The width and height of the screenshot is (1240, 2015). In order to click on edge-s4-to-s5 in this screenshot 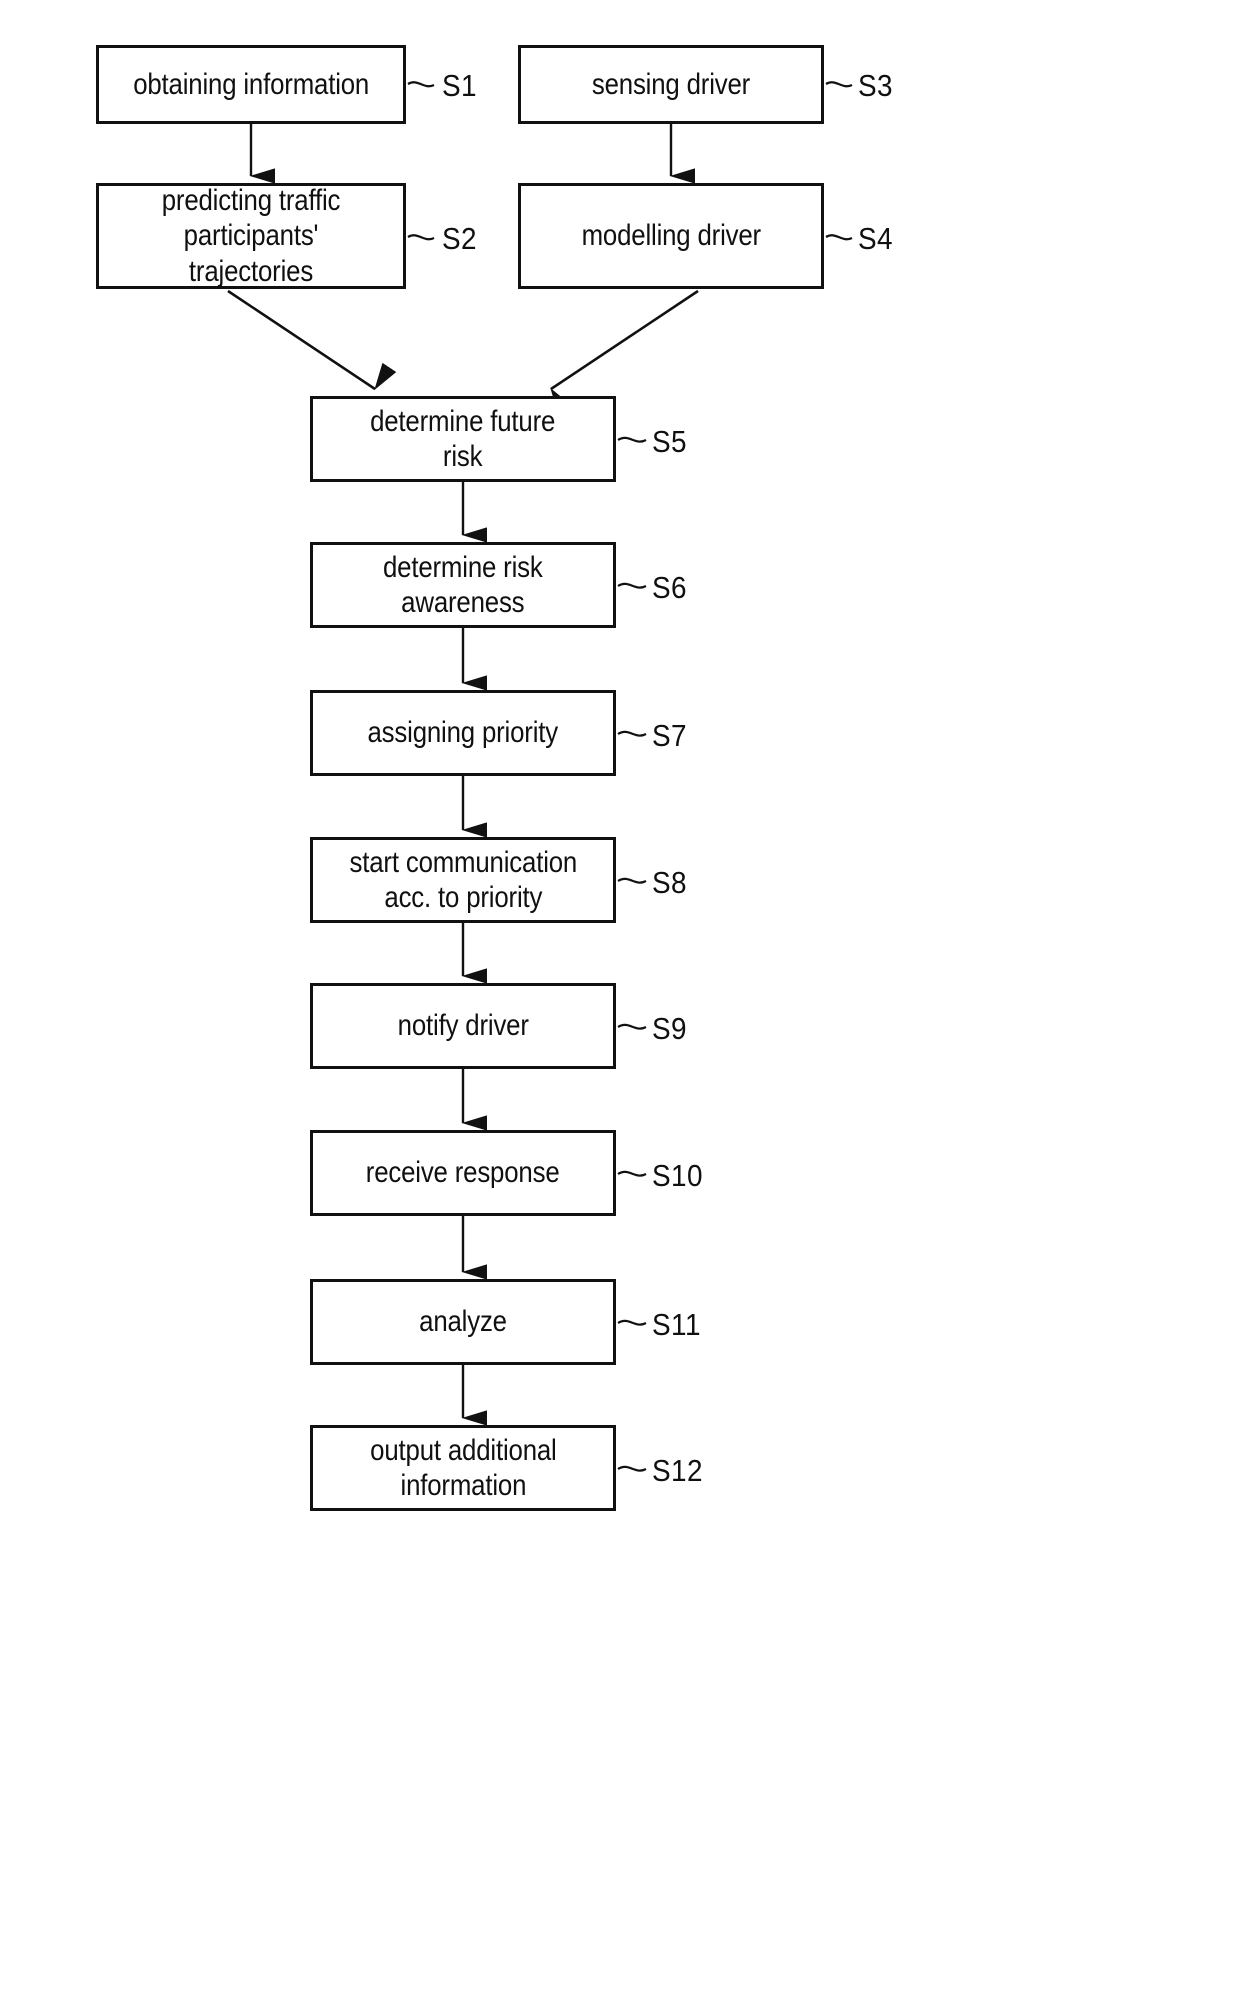, I will do `click(624, 352)`.